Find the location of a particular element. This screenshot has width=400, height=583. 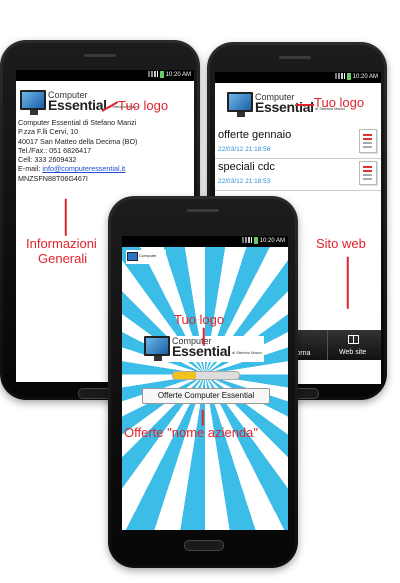

info-line: Cell: 333 2609432 is located at coordinates (47, 160).